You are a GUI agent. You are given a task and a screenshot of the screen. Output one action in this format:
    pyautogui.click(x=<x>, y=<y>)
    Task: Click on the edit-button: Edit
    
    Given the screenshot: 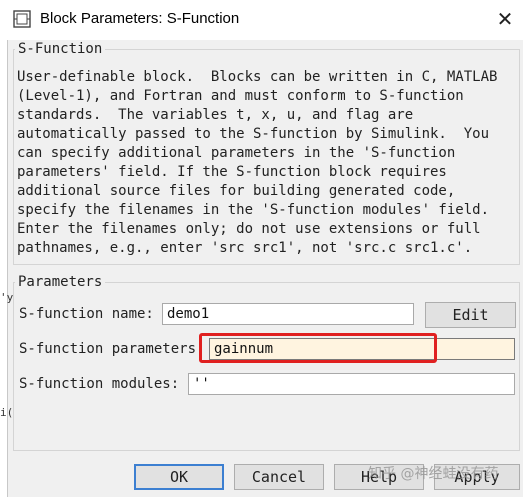 What is the action you would take?
    pyautogui.click(x=470, y=315)
    